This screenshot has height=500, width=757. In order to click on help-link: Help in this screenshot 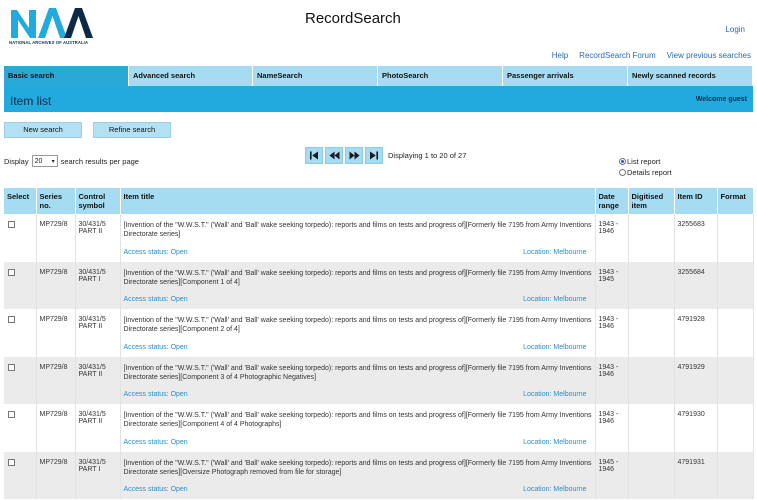, I will do `click(560, 55)`.